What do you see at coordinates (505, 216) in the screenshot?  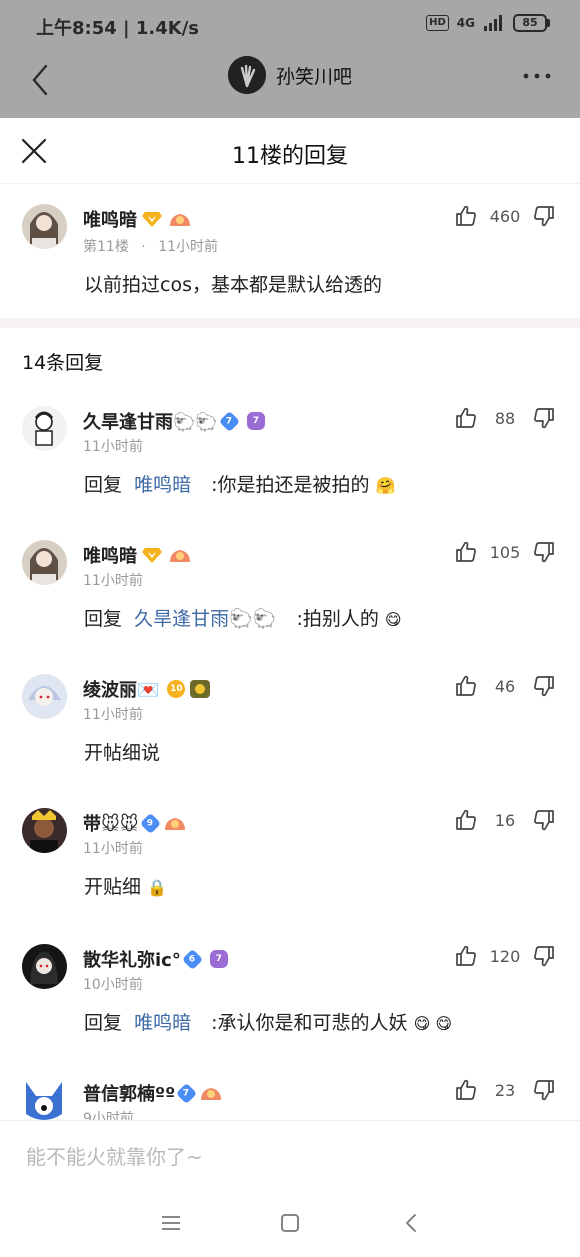 I see `vote-controls: 460` at bounding box center [505, 216].